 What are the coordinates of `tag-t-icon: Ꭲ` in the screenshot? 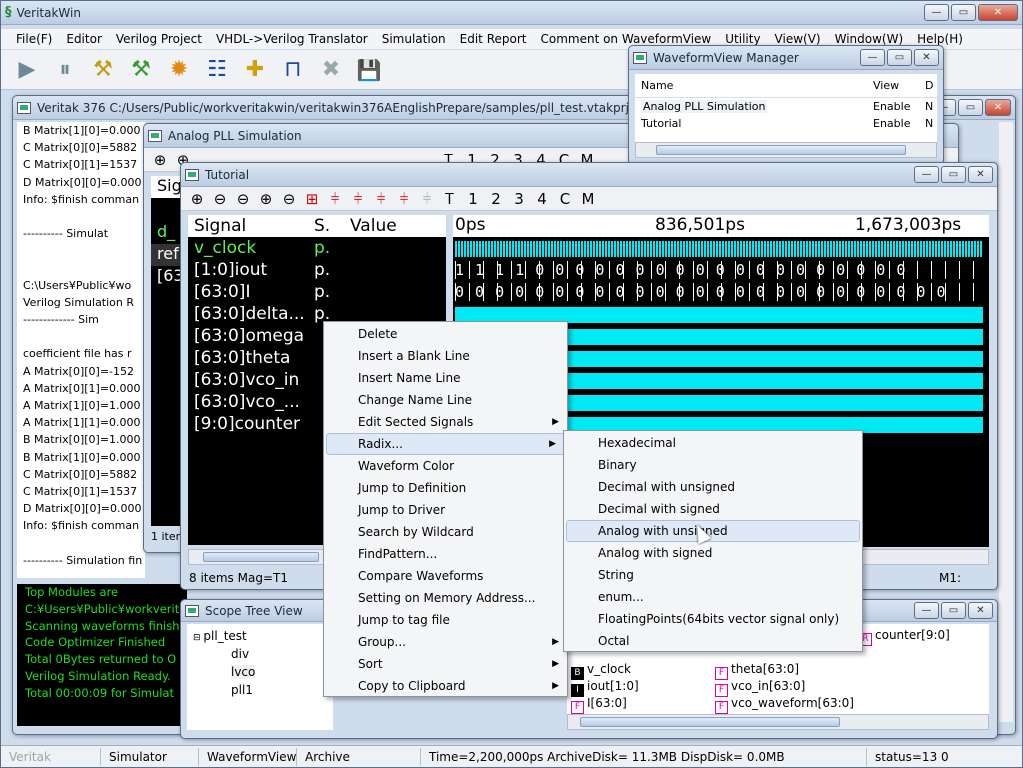 It's located at (450, 199).